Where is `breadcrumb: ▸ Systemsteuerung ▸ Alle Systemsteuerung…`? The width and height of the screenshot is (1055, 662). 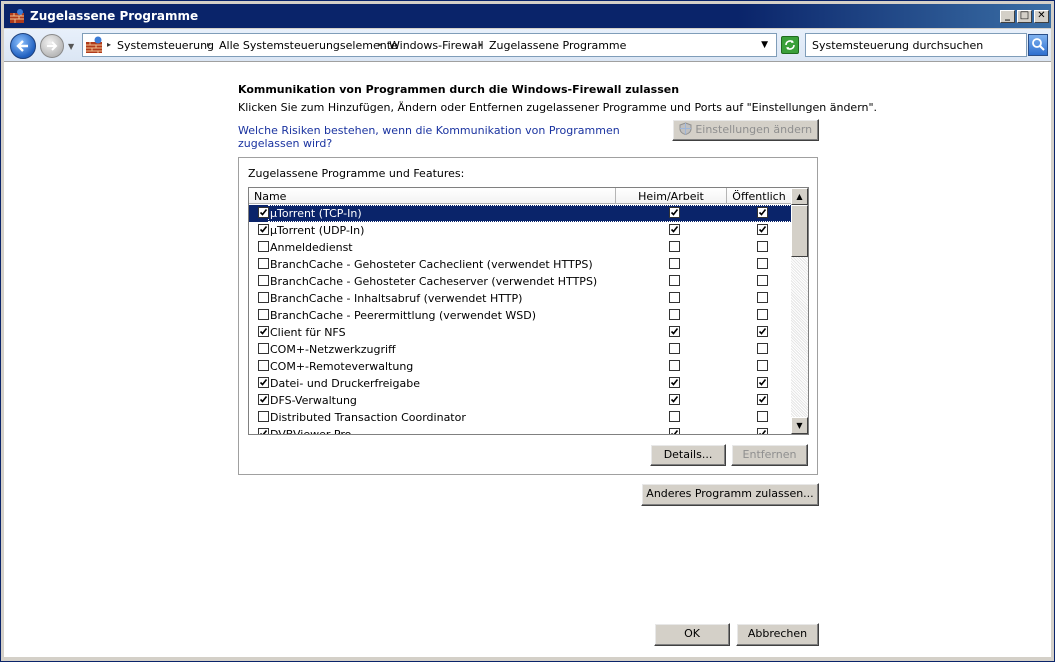
breadcrumb: ▸ Systemsteuerung ▸ Alle Systemsteuerung… is located at coordinates (429, 45).